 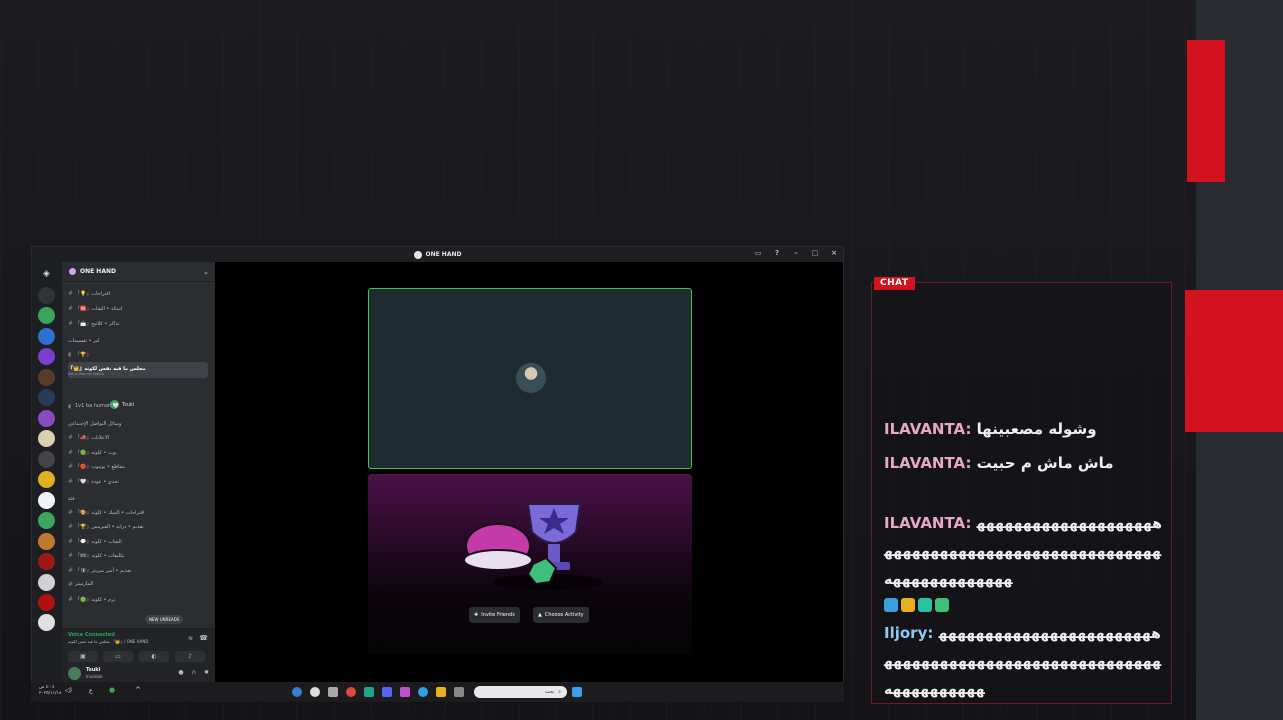 I want to click on headphones-icon: ∩, so click(x=194, y=672).